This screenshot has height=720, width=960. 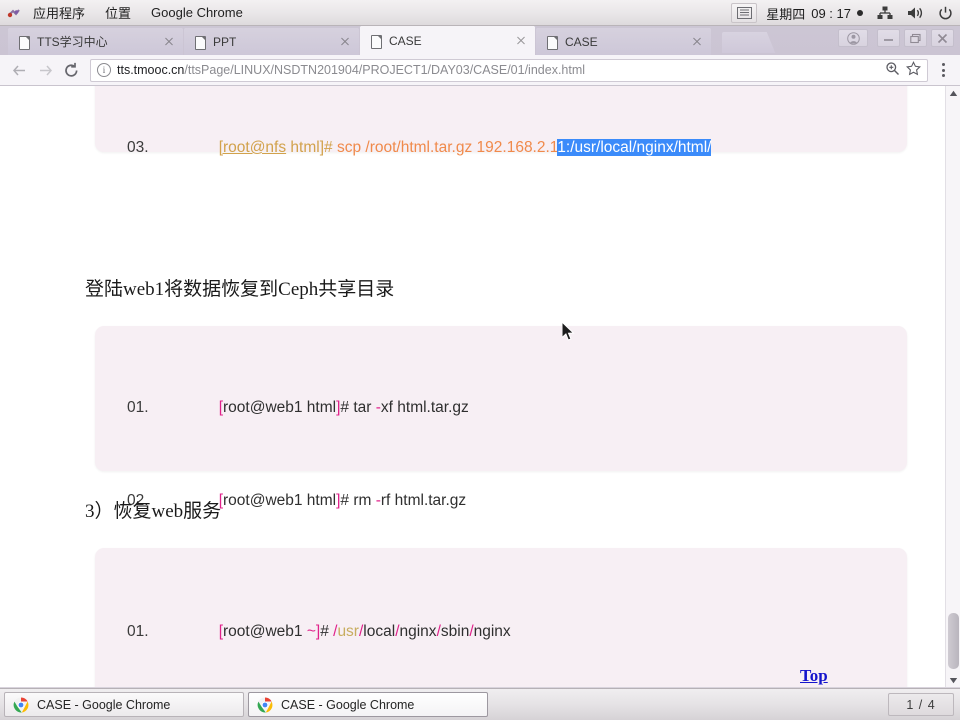 I want to click on section-heading-2: 3）恢复web服务, so click(x=153, y=511).